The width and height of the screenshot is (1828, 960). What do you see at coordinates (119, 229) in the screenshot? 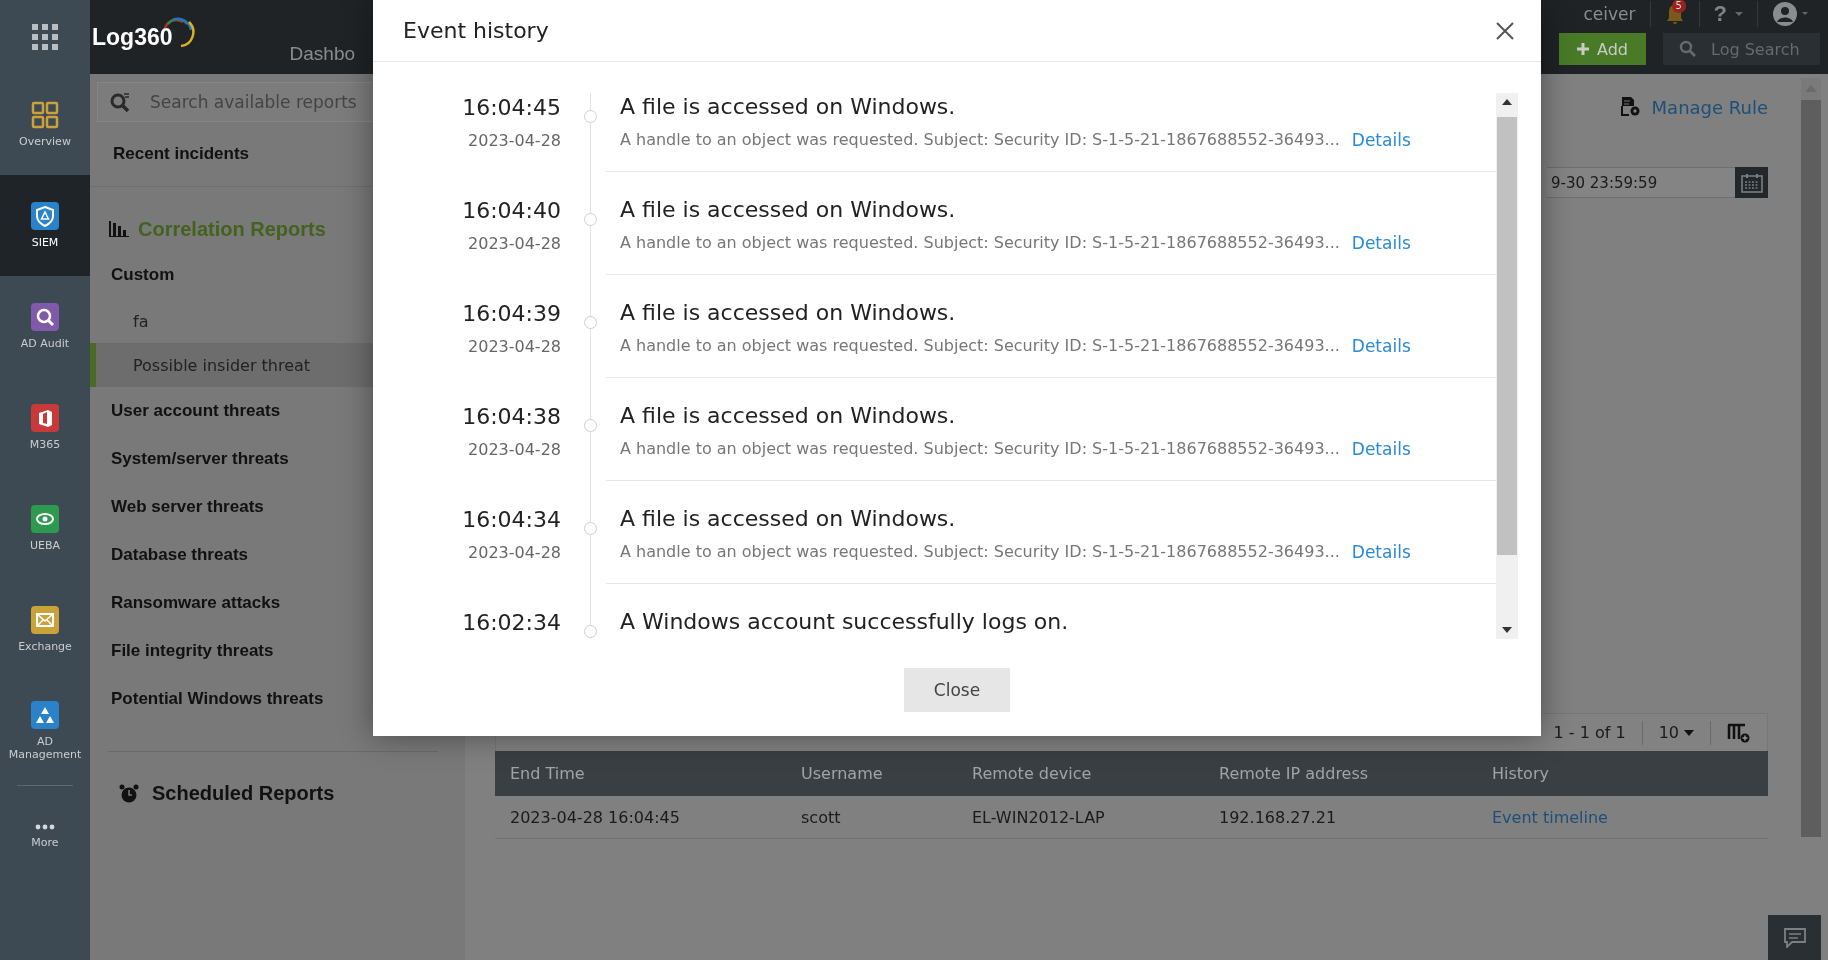
I see `bar-chart-icon` at bounding box center [119, 229].